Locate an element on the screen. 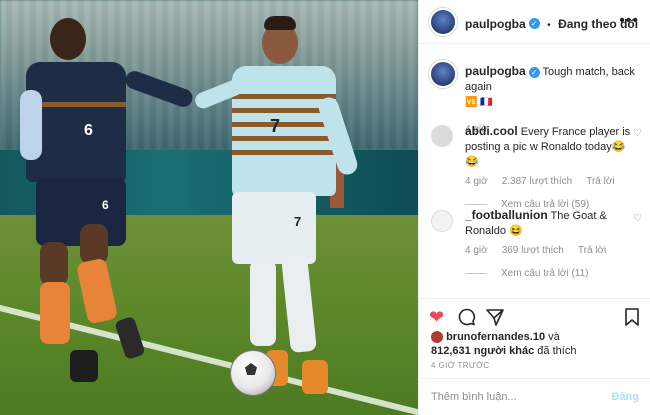 The width and height of the screenshot is (650, 415). player-shorts: 7 is located at coordinates (274, 228).